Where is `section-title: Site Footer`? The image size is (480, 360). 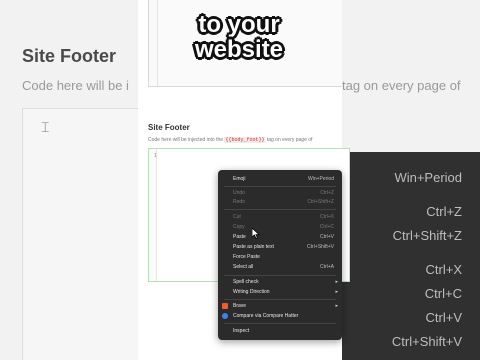
section-title: Site Footer is located at coordinates (169, 127).